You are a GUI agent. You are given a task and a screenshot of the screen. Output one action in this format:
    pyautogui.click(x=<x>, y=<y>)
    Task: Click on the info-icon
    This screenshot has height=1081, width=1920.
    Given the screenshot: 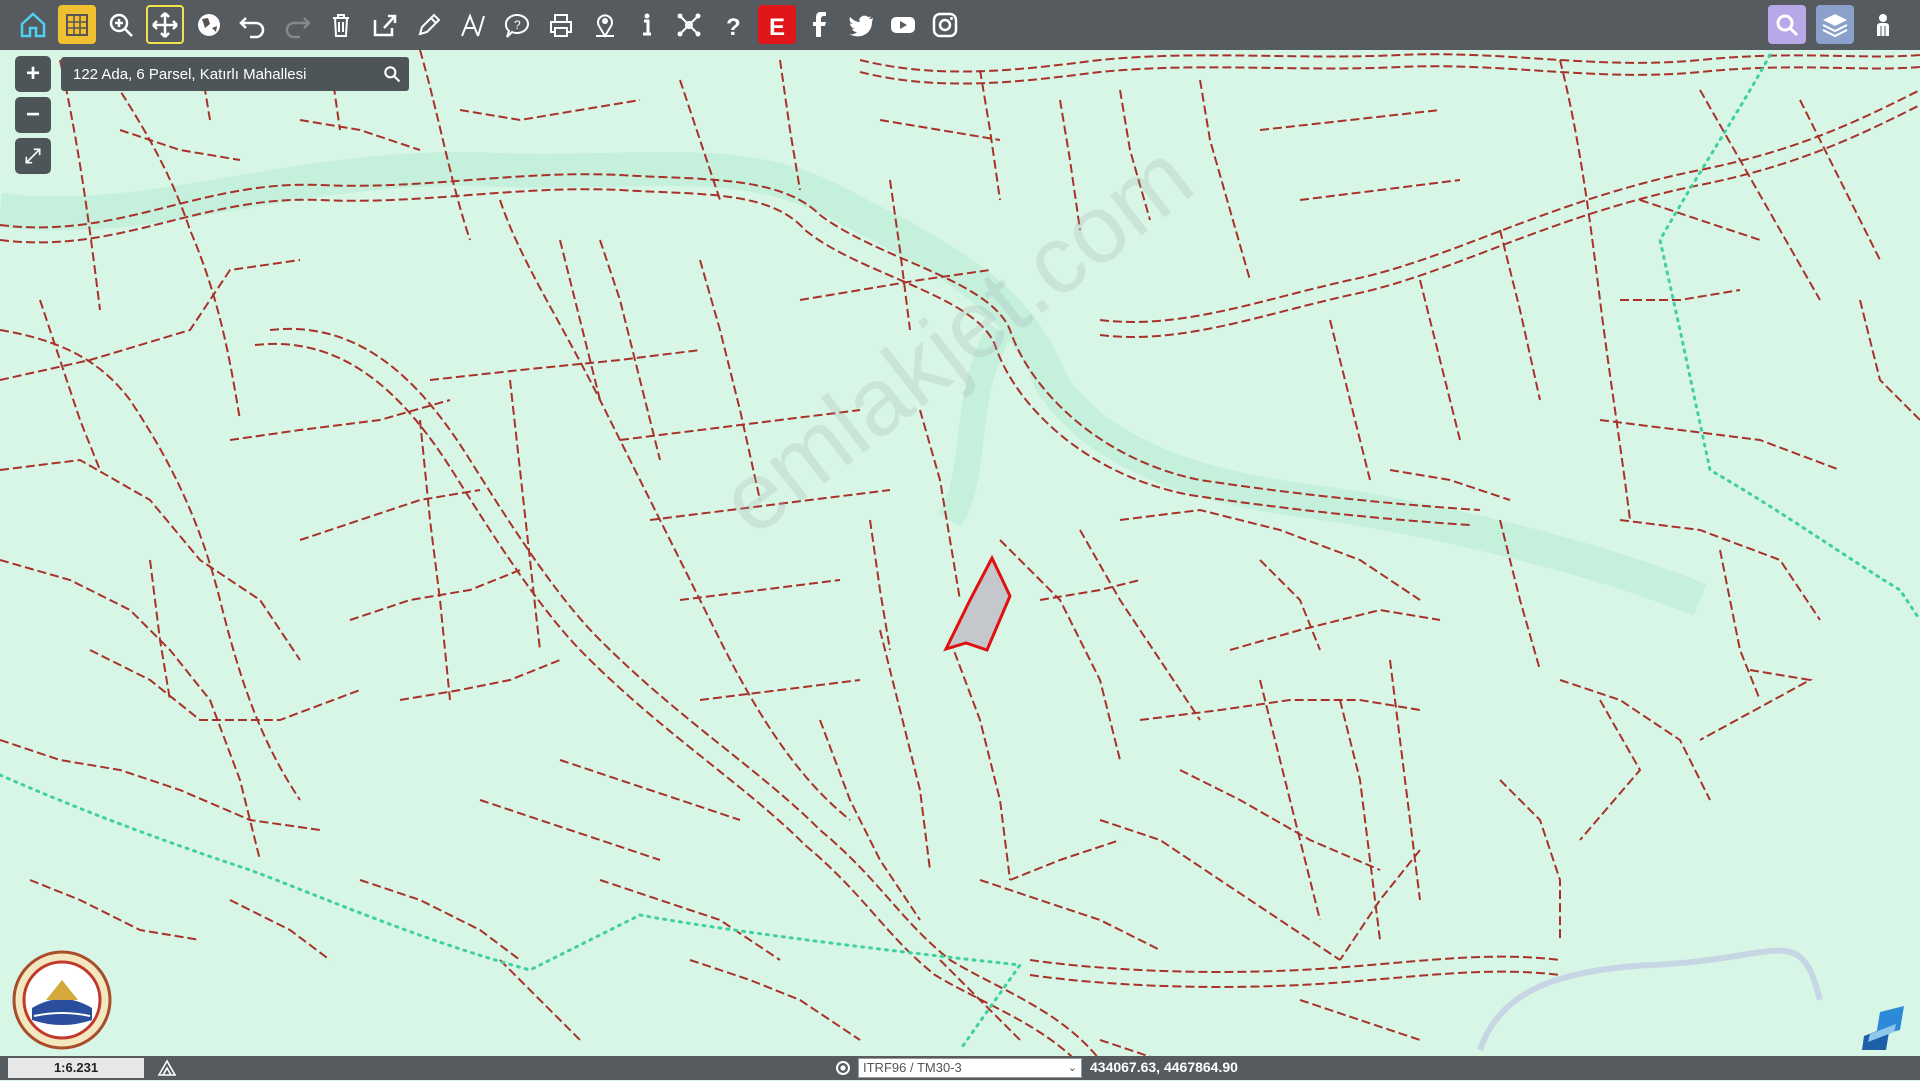 What is the action you would take?
    pyautogui.click(x=647, y=24)
    